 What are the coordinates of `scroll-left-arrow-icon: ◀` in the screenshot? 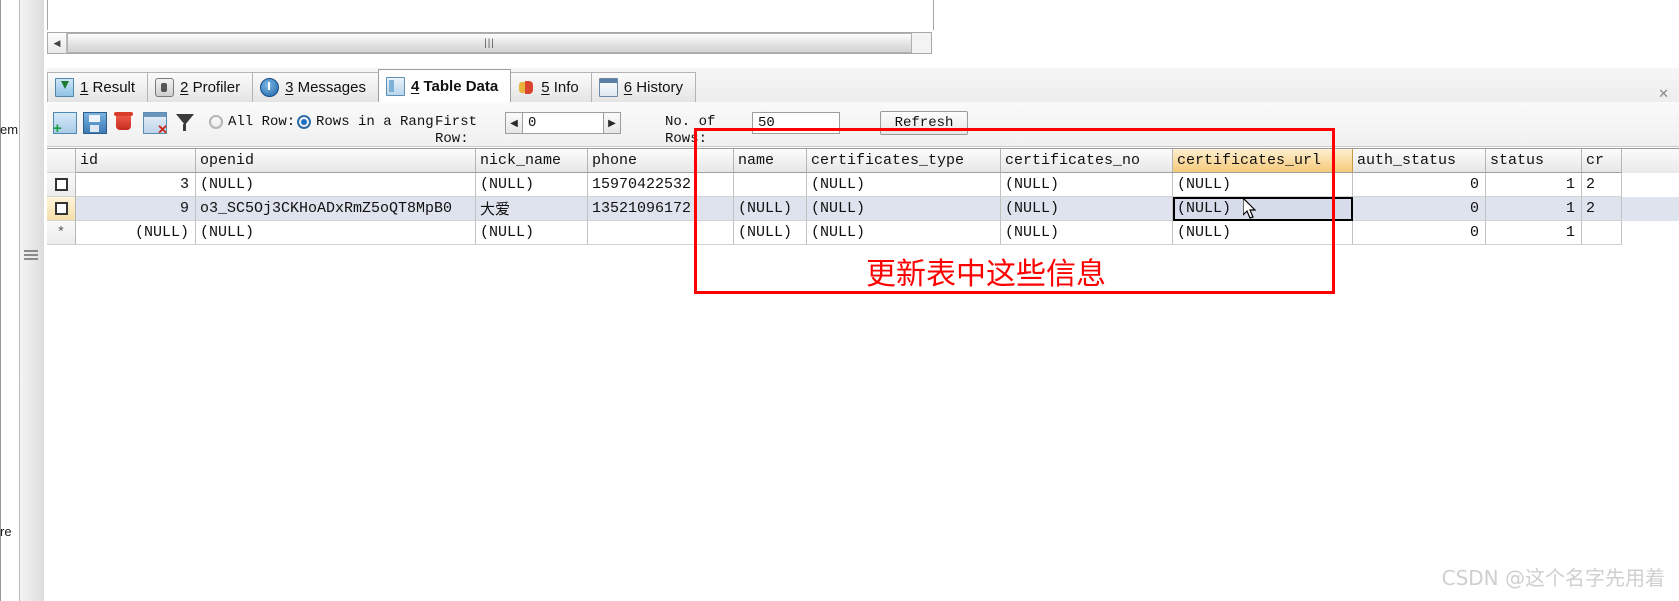 It's located at (57, 43).